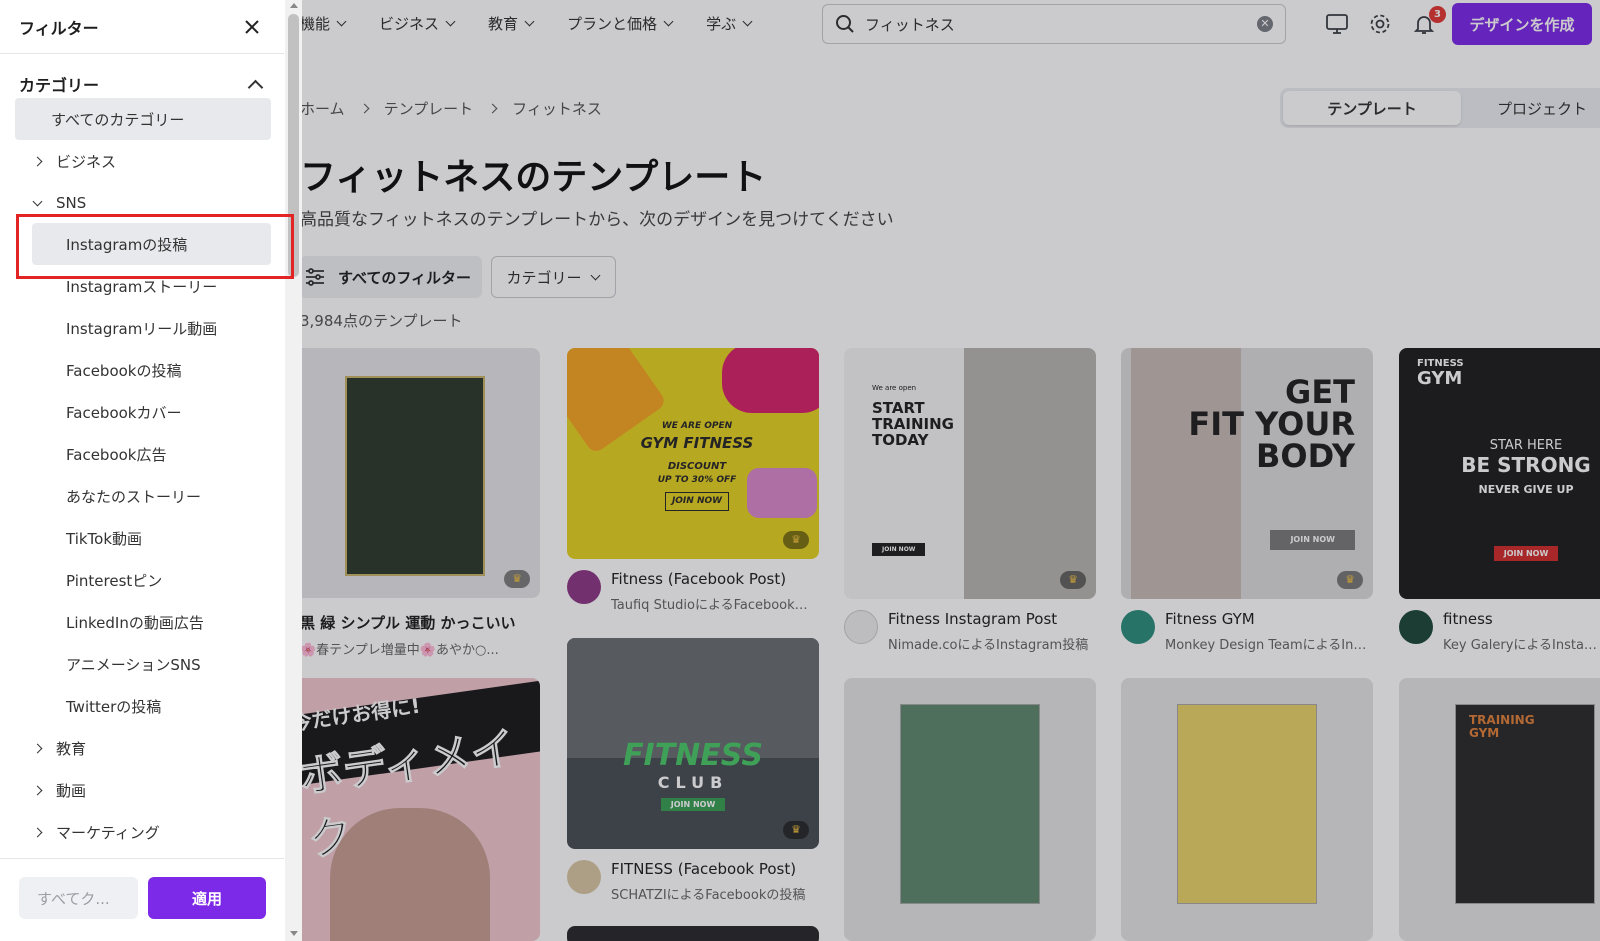 This screenshot has height=941, width=1600. What do you see at coordinates (116, 454) in the screenshot?
I see `subcategory-label: Facebook広告` at bounding box center [116, 454].